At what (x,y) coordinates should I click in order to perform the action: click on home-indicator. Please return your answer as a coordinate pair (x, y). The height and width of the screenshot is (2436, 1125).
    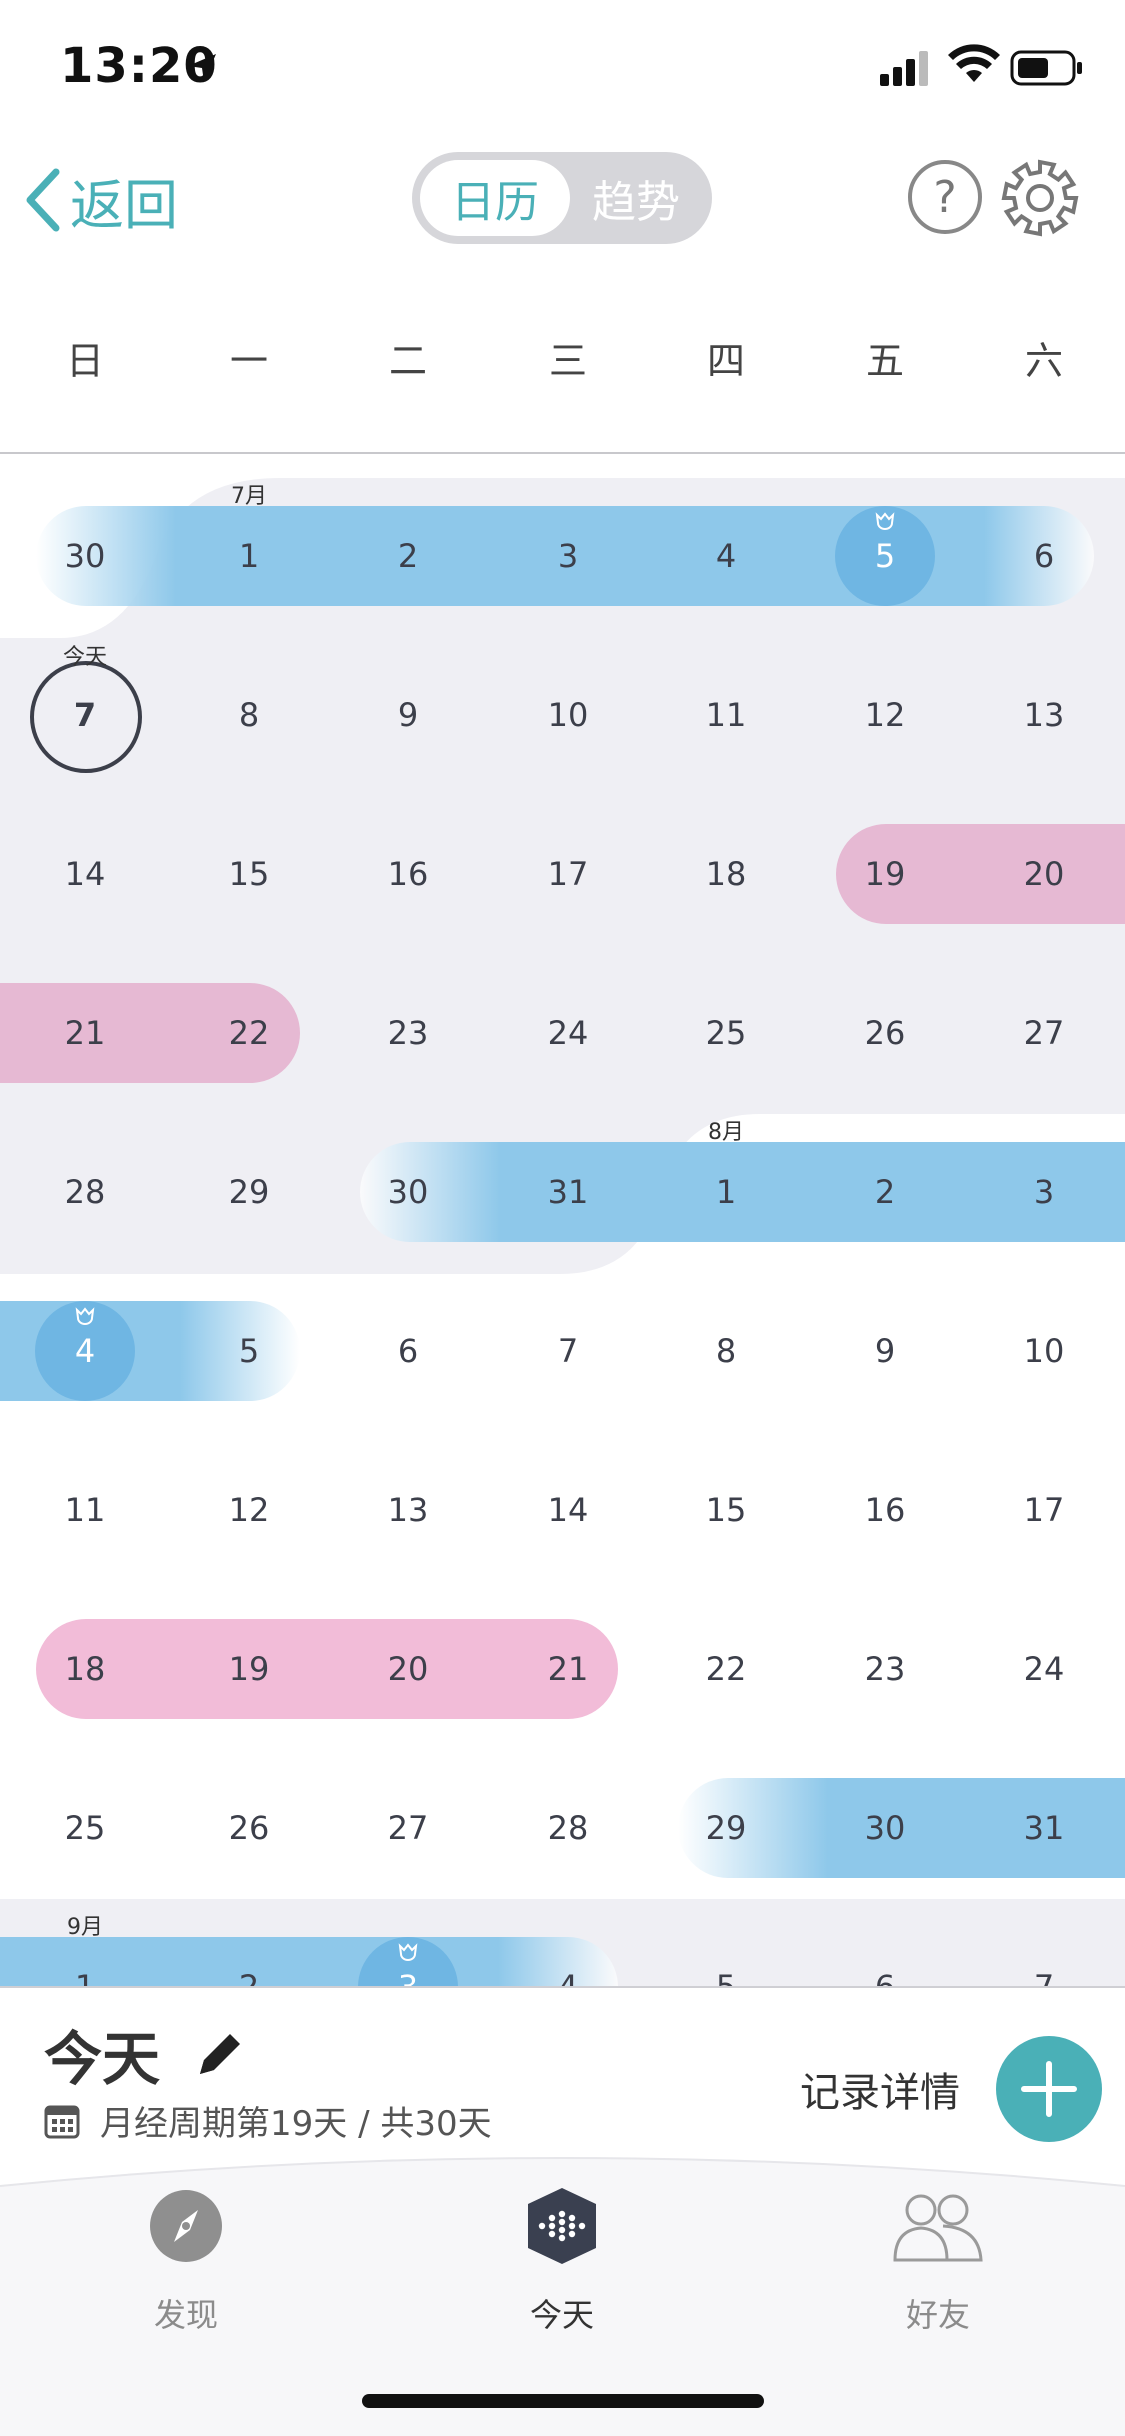
    Looking at the image, I should click on (563, 2401).